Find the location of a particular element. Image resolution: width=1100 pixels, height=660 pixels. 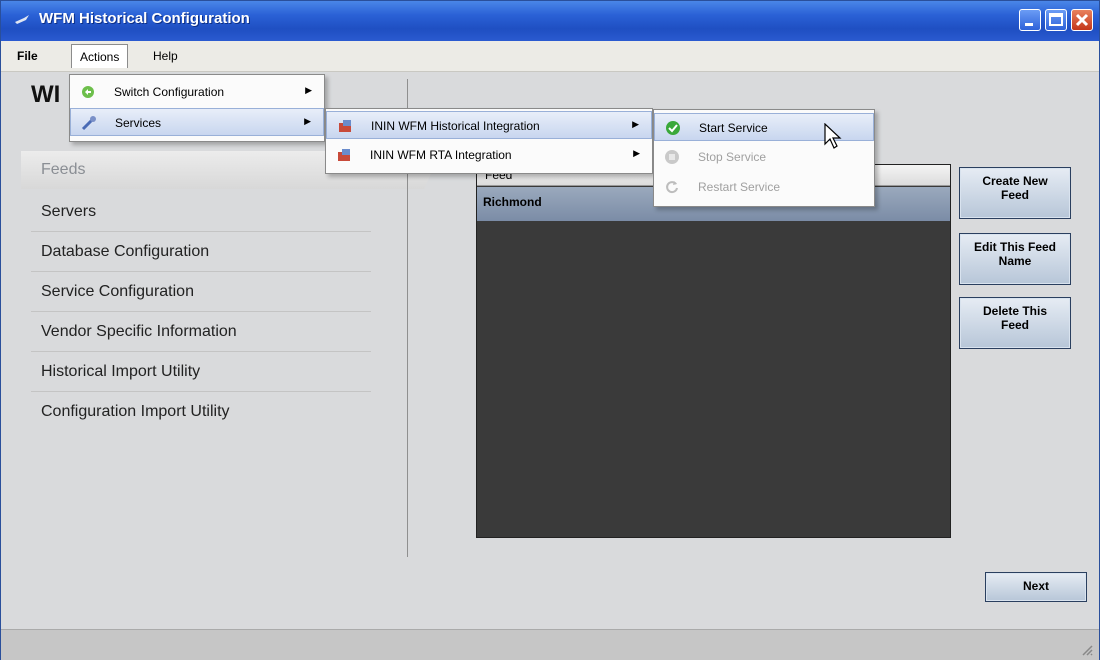

minimize-icon is located at coordinates (1029, 24).